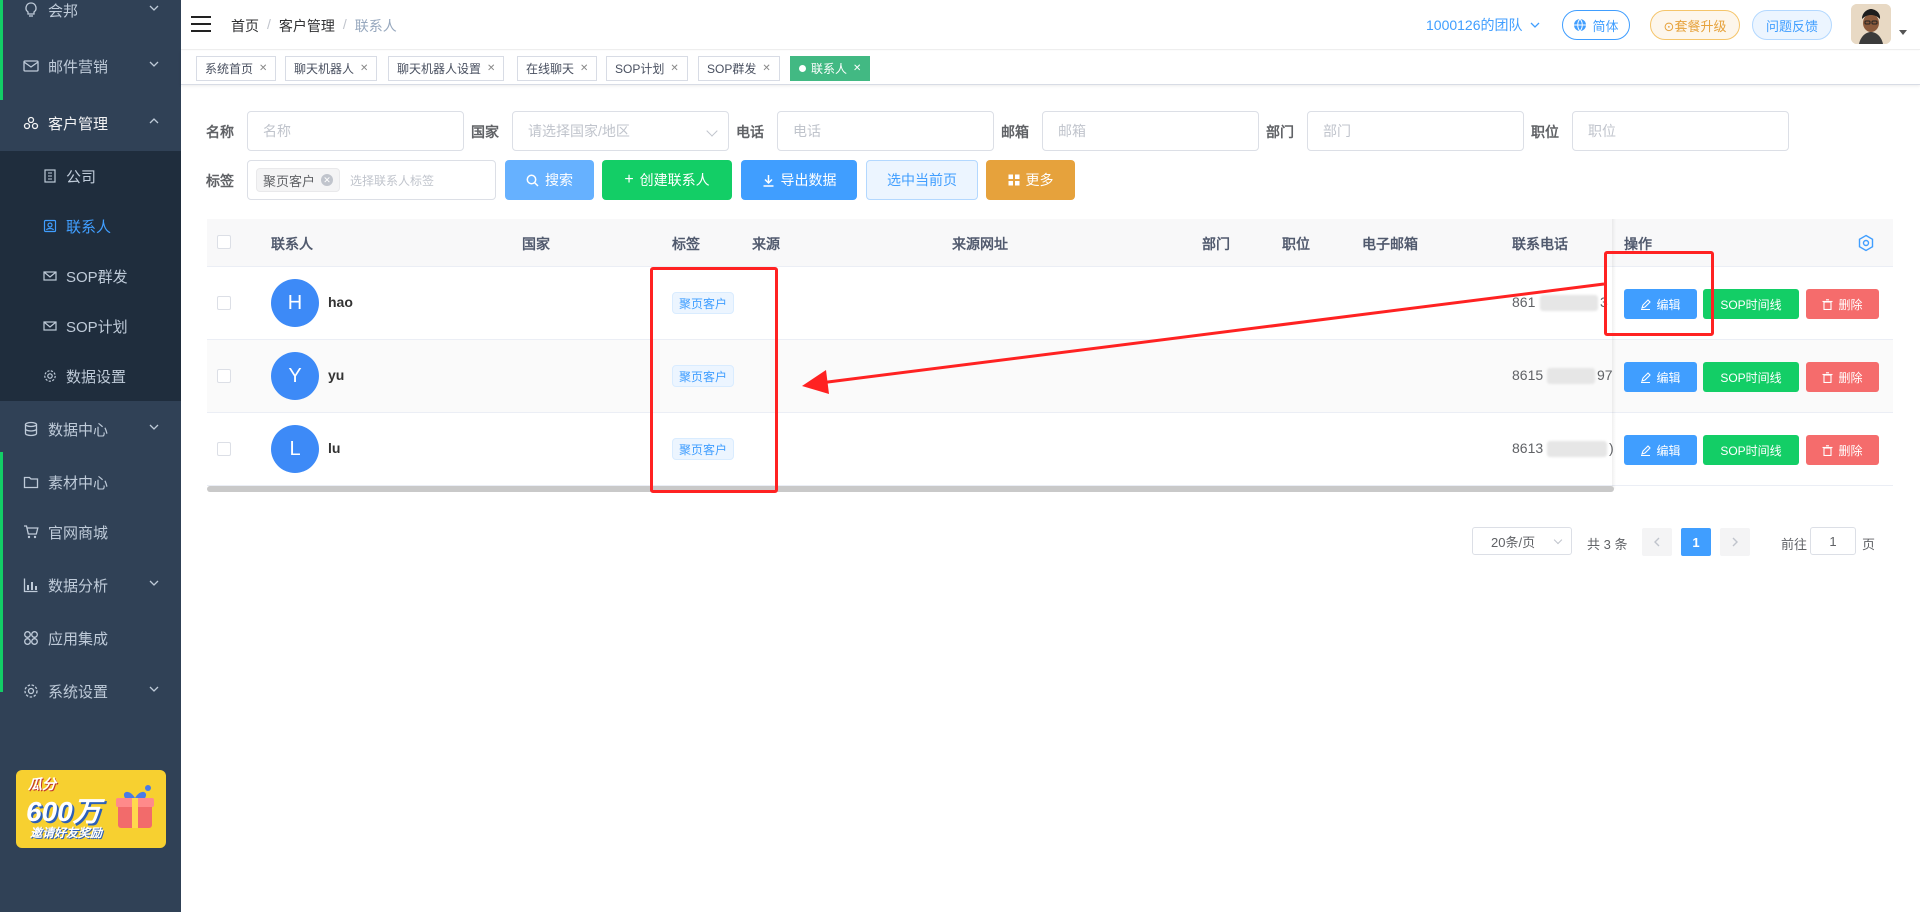 The height and width of the screenshot is (912, 1920). I want to click on sidebar-item-data-center: 数据中心, so click(90, 429).